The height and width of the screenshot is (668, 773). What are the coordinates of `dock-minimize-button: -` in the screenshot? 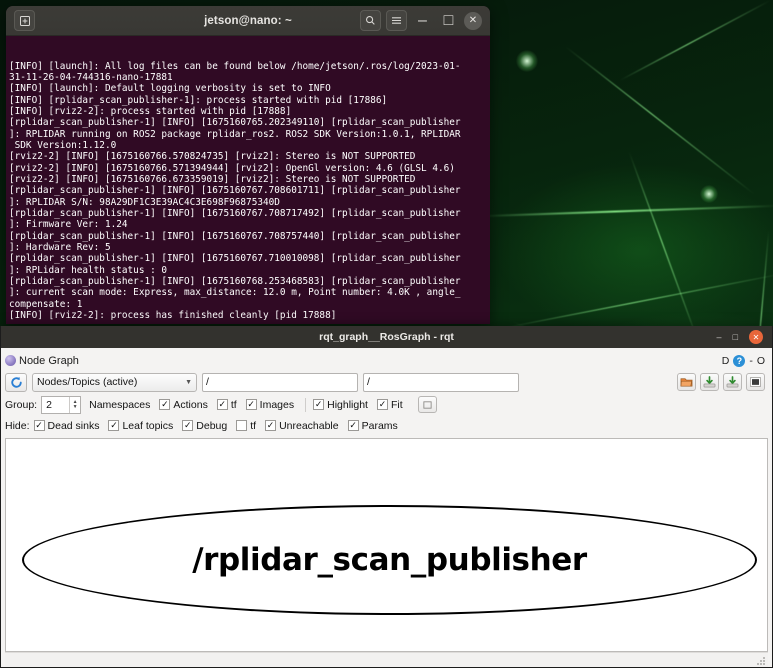 It's located at (751, 361).